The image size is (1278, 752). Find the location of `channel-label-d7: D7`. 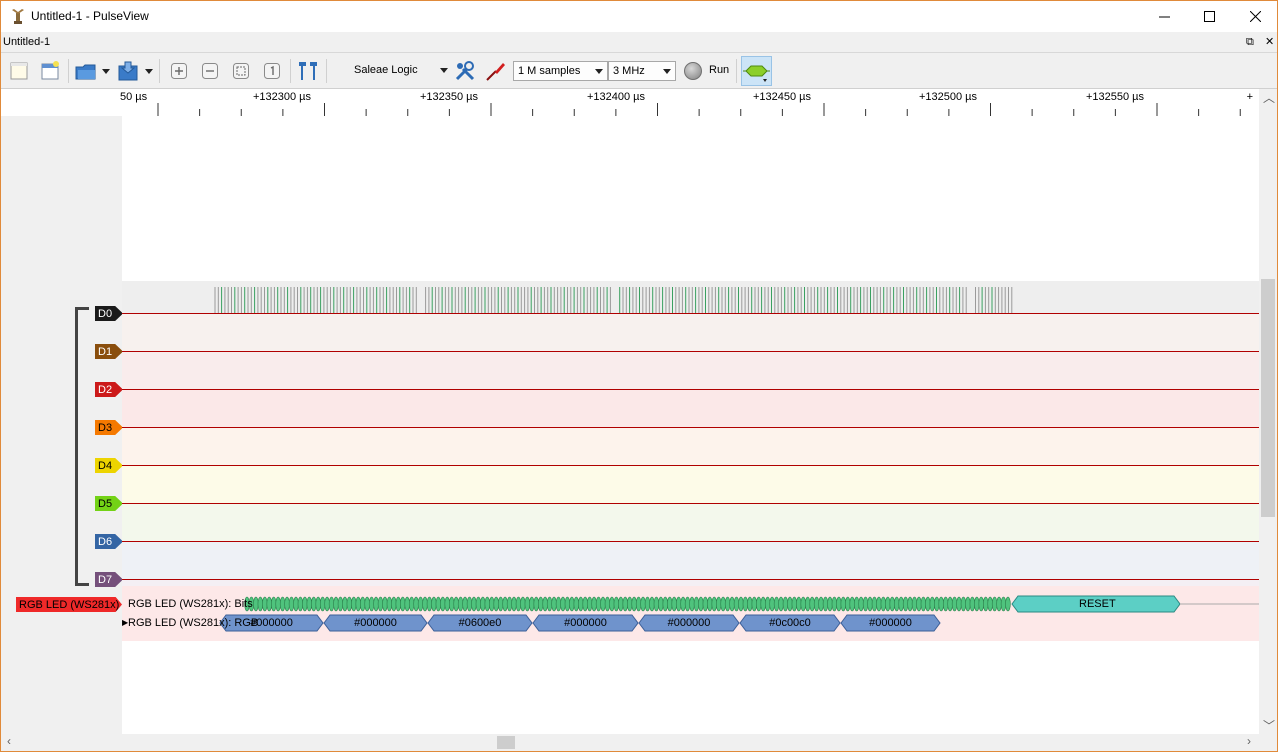

channel-label-d7: D7 is located at coordinates (109, 579).